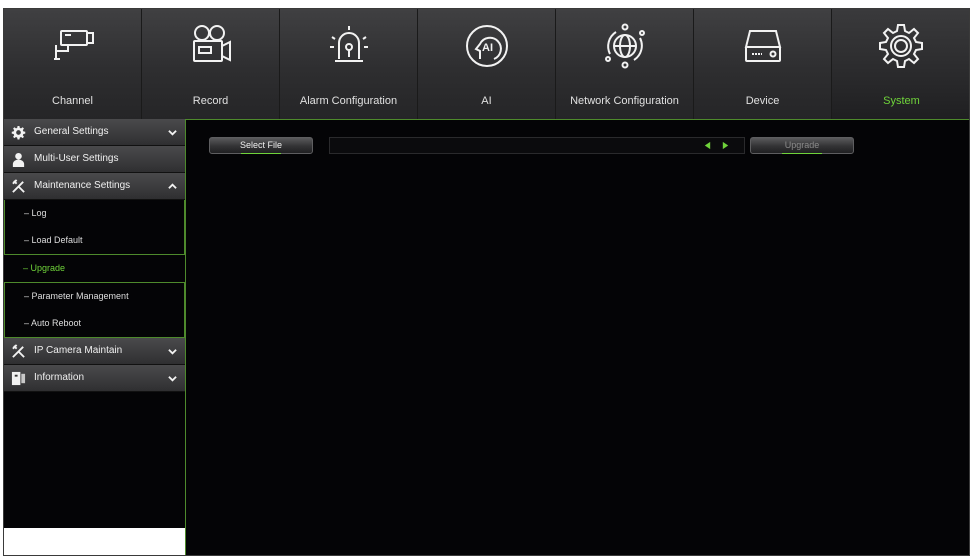 The width and height of the screenshot is (972, 558). Describe the element at coordinates (53, 323) in the screenshot. I see `sidebar-item-auto-reboot-label: – Auto Reboot` at that location.